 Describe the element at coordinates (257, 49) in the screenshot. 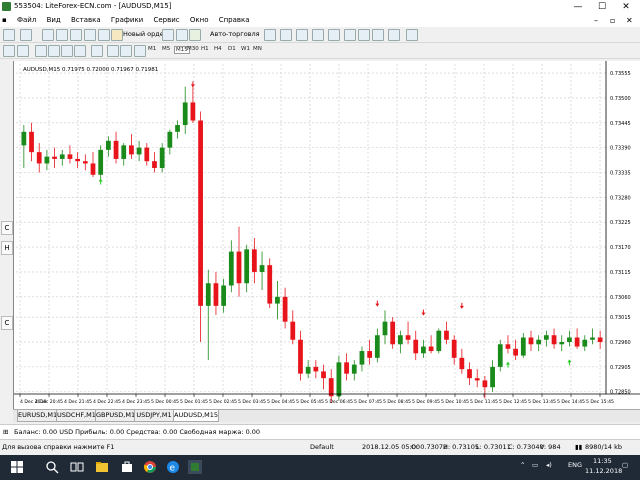

I see `timeframe-mn: MN` at that location.